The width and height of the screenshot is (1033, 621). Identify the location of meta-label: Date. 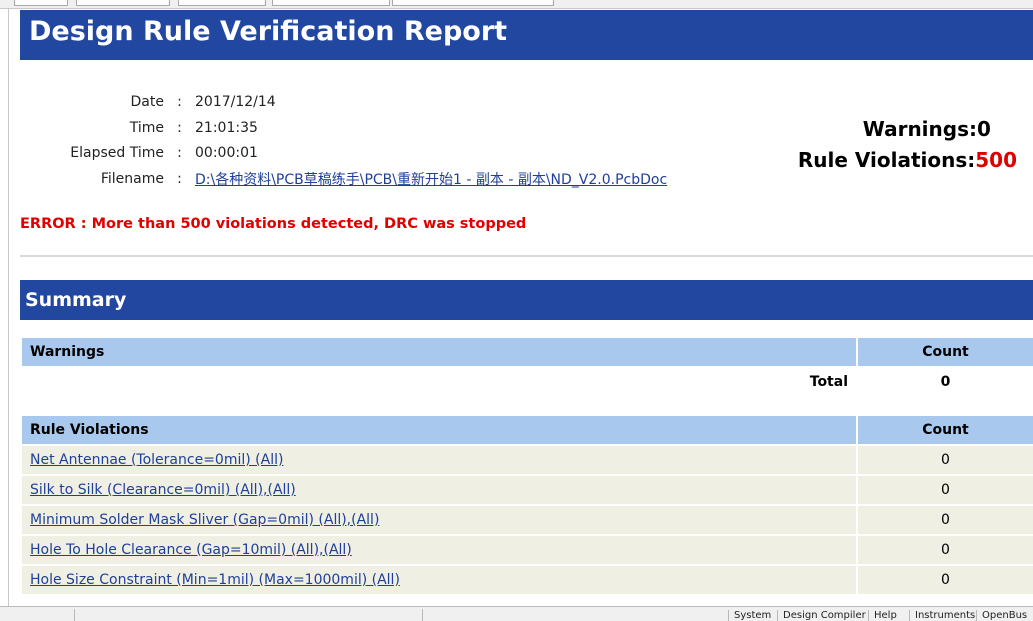
(147, 101).